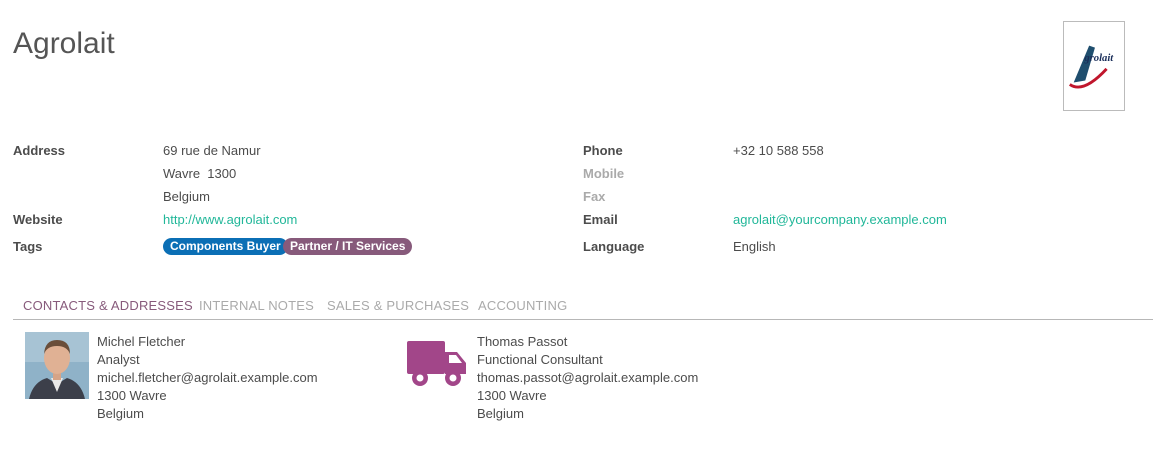 This screenshot has width=1163, height=459. What do you see at coordinates (398, 305) in the screenshot?
I see `tab-sales-purchases: SALES & PURCHASES` at bounding box center [398, 305].